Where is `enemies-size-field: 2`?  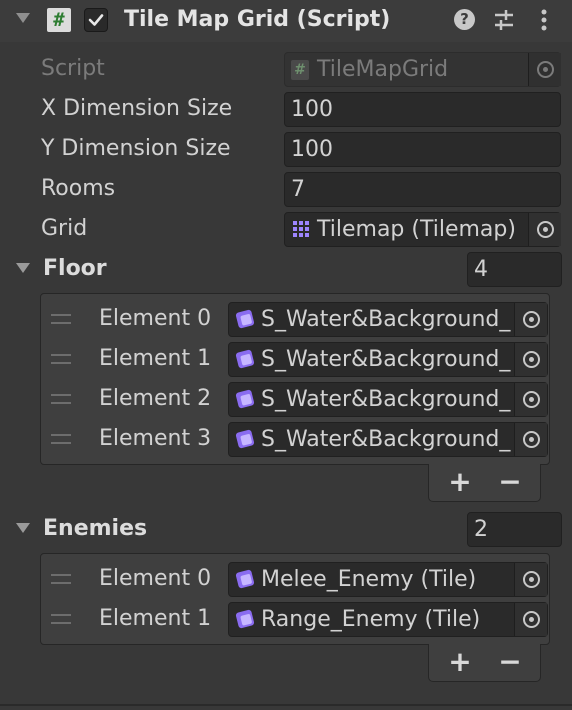 enemies-size-field: 2 is located at coordinates (514, 529).